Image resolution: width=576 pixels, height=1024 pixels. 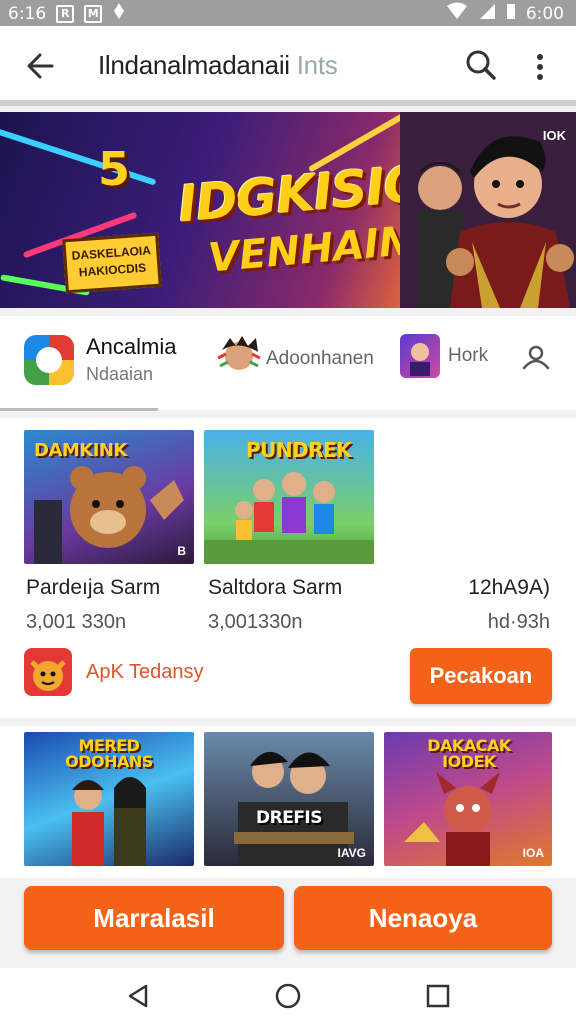 What do you see at coordinates (80, 450) in the screenshot?
I see `game-thumbnail-title: DAMKINK` at bounding box center [80, 450].